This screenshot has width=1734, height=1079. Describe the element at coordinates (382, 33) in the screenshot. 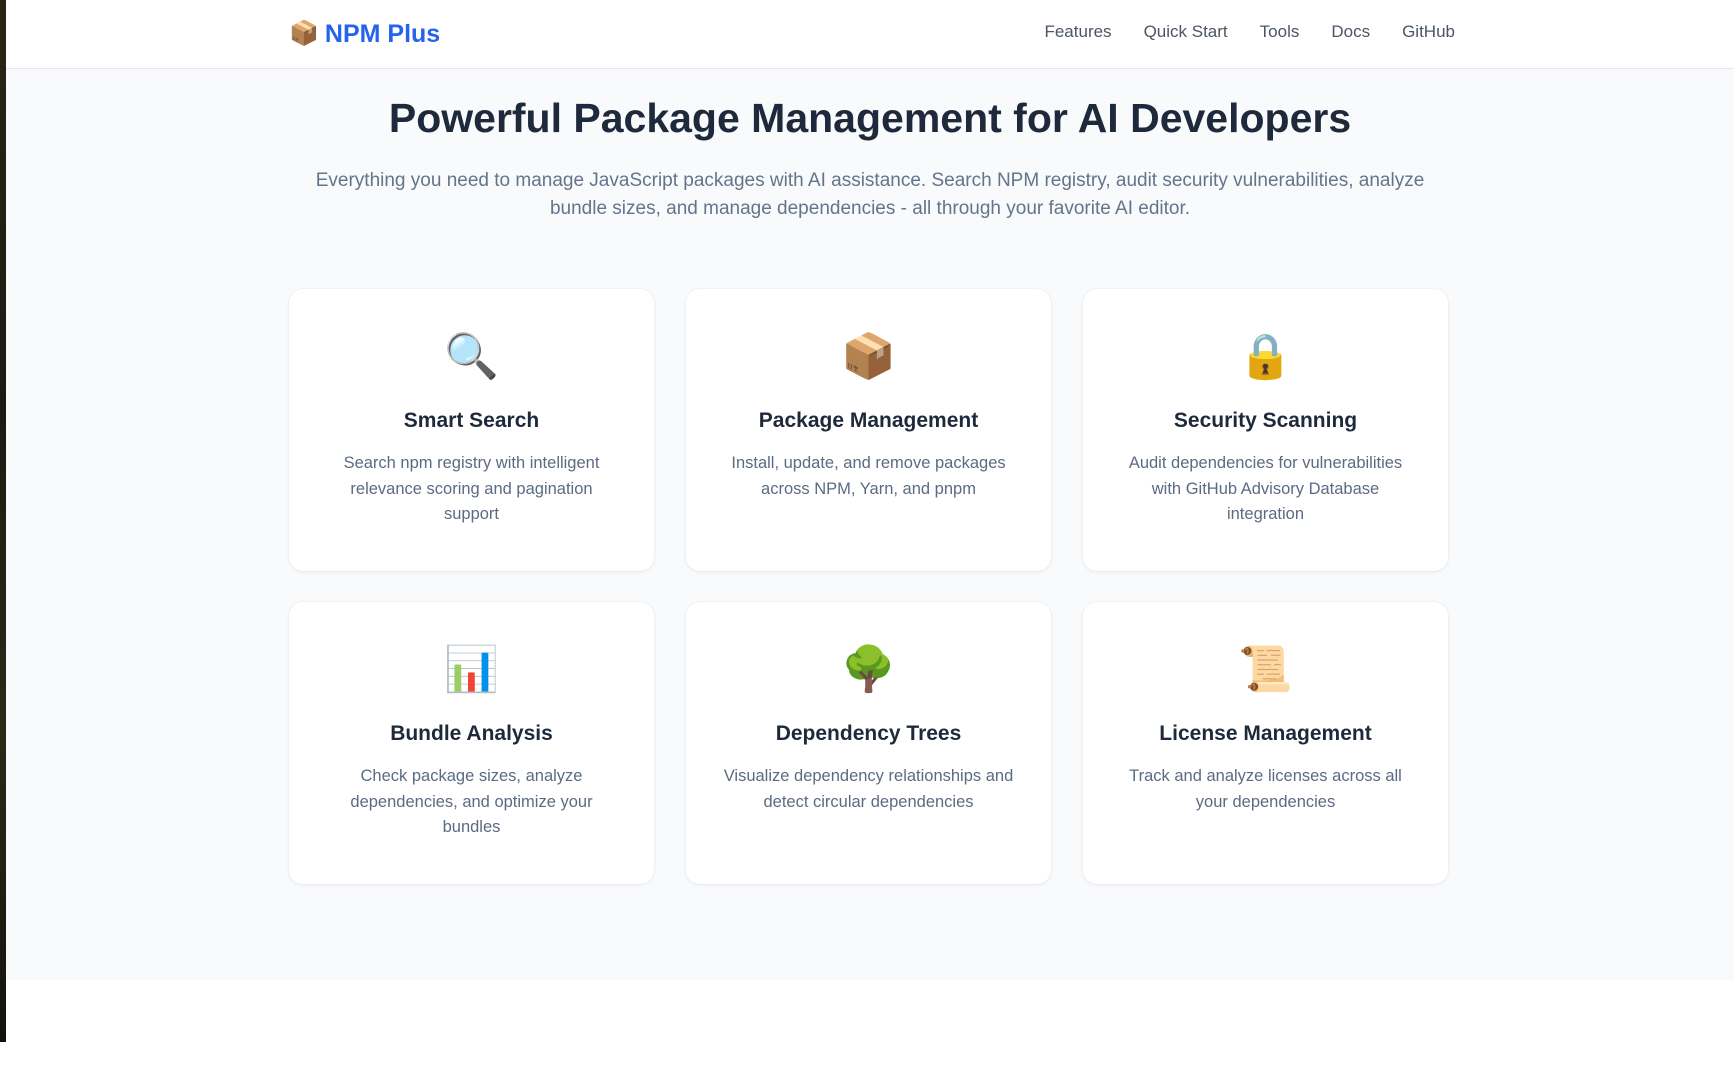

I see `brand-name: NPM Plus` at that location.